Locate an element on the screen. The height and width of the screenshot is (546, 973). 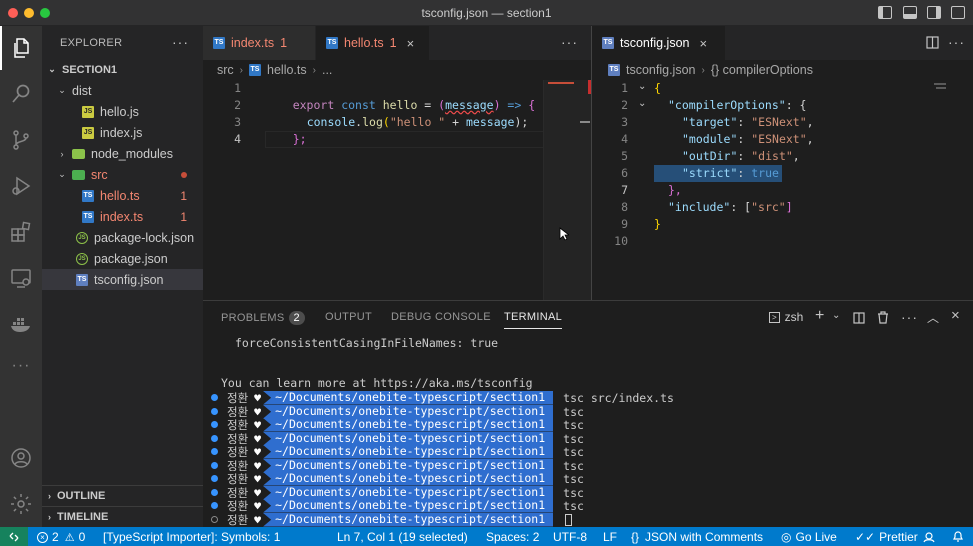
outline-section: › OUTLINE is located at coordinates (122, 495).